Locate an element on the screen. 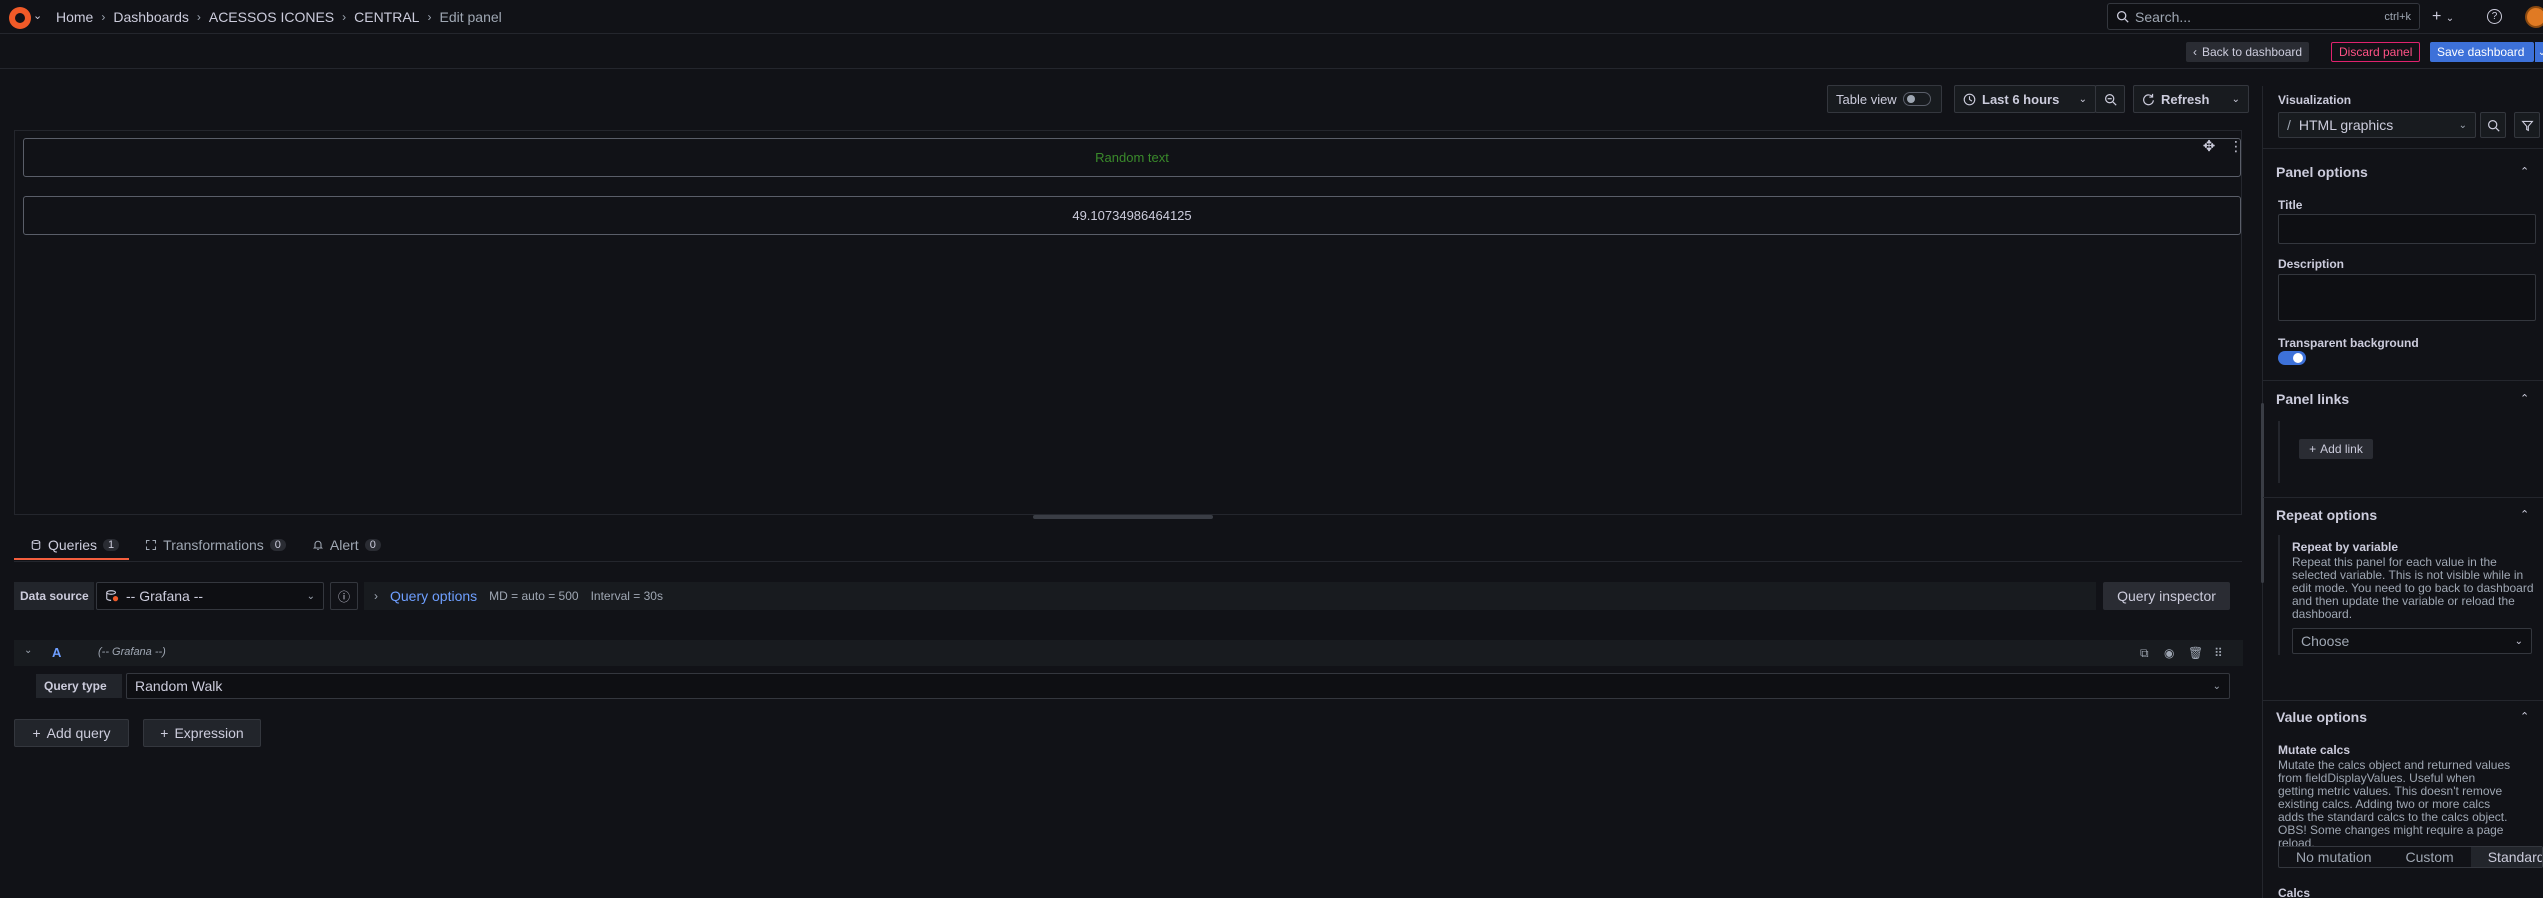 Image resolution: width=2543 pixels, height=898 pixels. back-to-dashboard-button: ‹ Back to dashboard is located at coordinates (2248, 52).